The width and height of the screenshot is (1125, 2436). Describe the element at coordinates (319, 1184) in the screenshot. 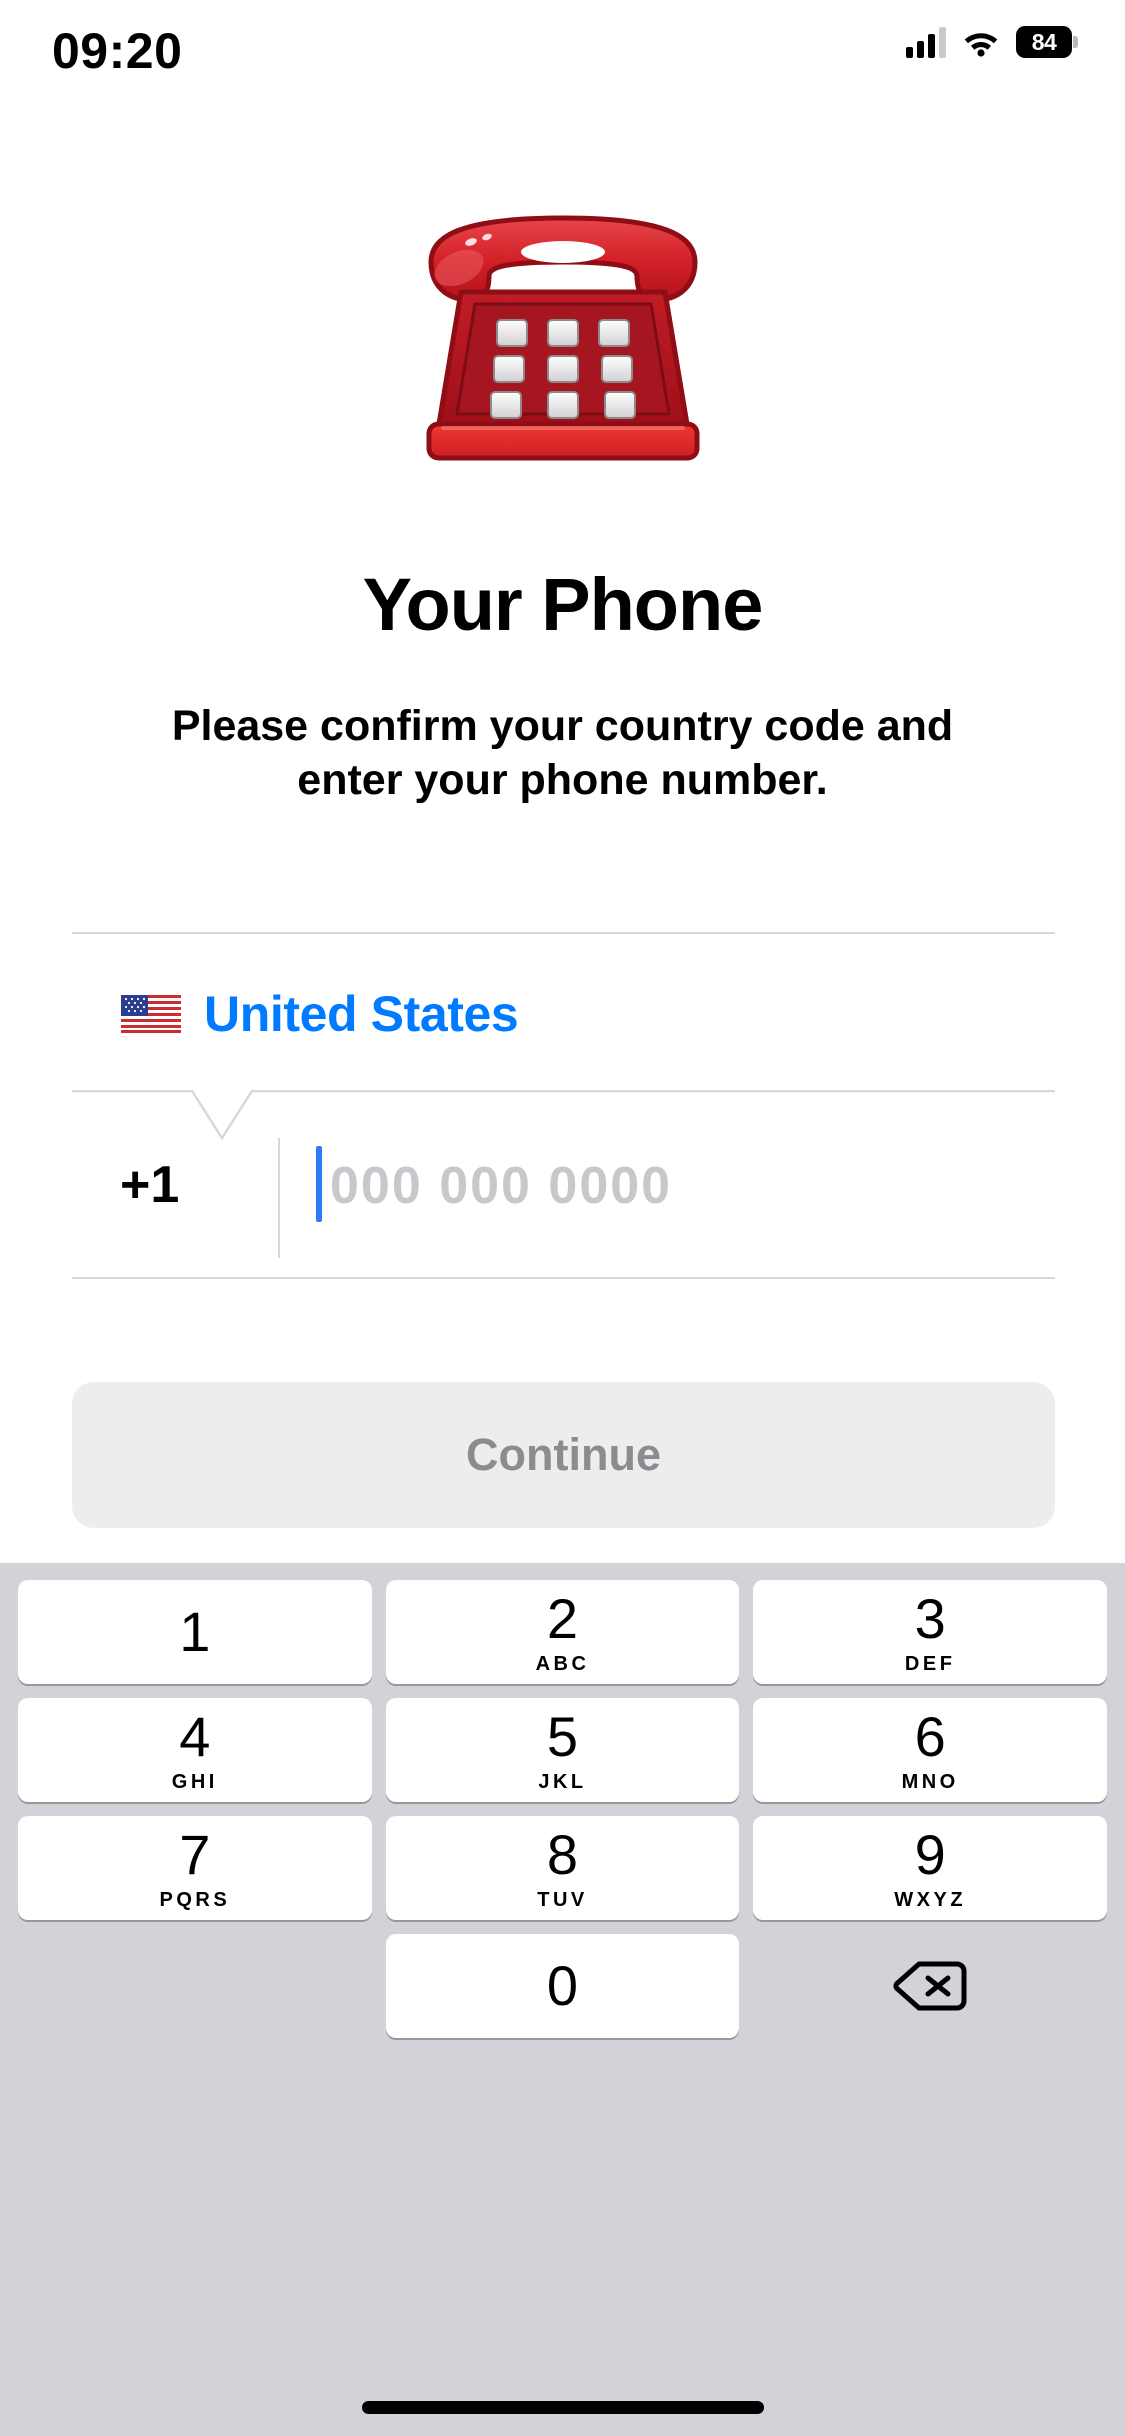

I see `text-cursor` at that location.